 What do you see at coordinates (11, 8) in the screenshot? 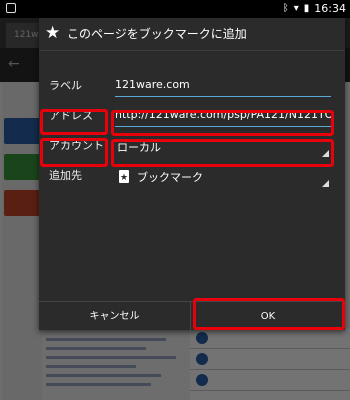
I see `notification-icon` at bounding box center [11, 8].